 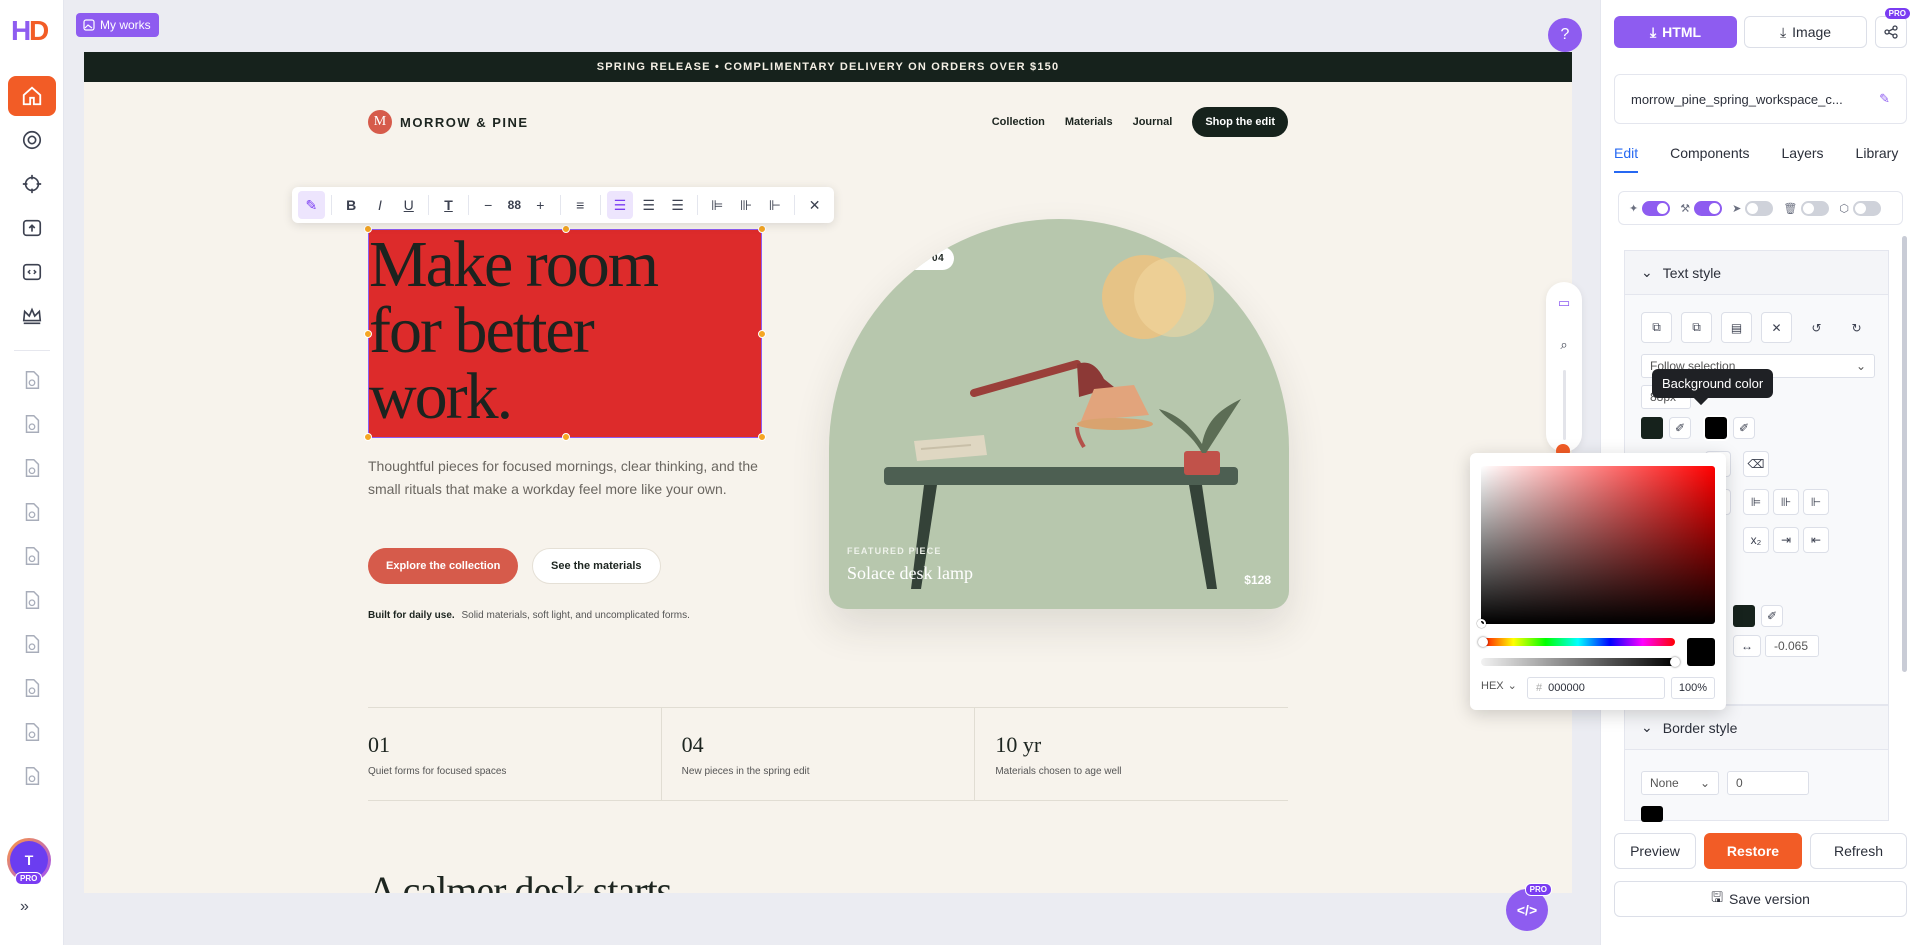 I want to click on hex-input: # 000000, so click(x=1596, y=688).